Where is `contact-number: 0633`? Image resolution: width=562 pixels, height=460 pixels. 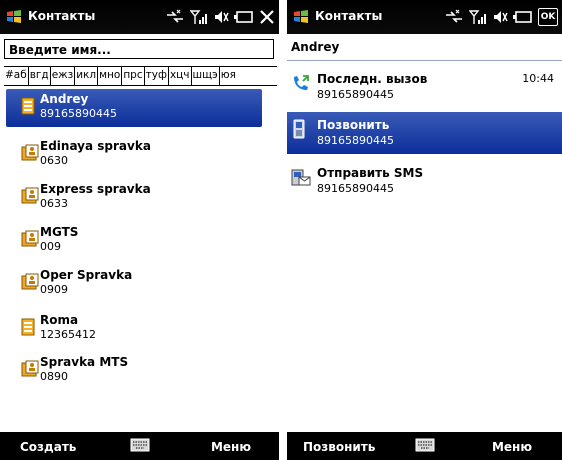 contact-number: 0633 is located at coordinates (54, 203).